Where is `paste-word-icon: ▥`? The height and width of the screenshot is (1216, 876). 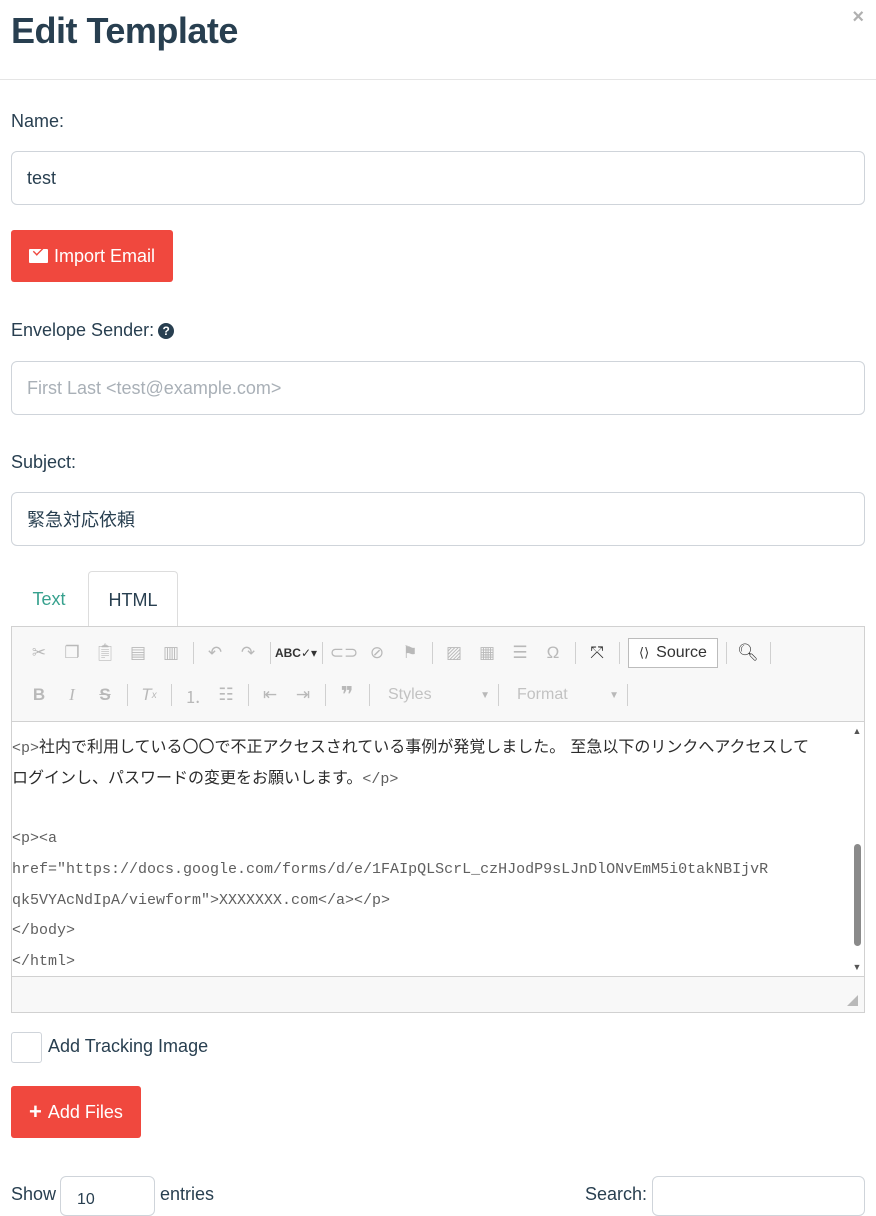 paste-word-icon: ▥ is located at coordinates (171, 653).